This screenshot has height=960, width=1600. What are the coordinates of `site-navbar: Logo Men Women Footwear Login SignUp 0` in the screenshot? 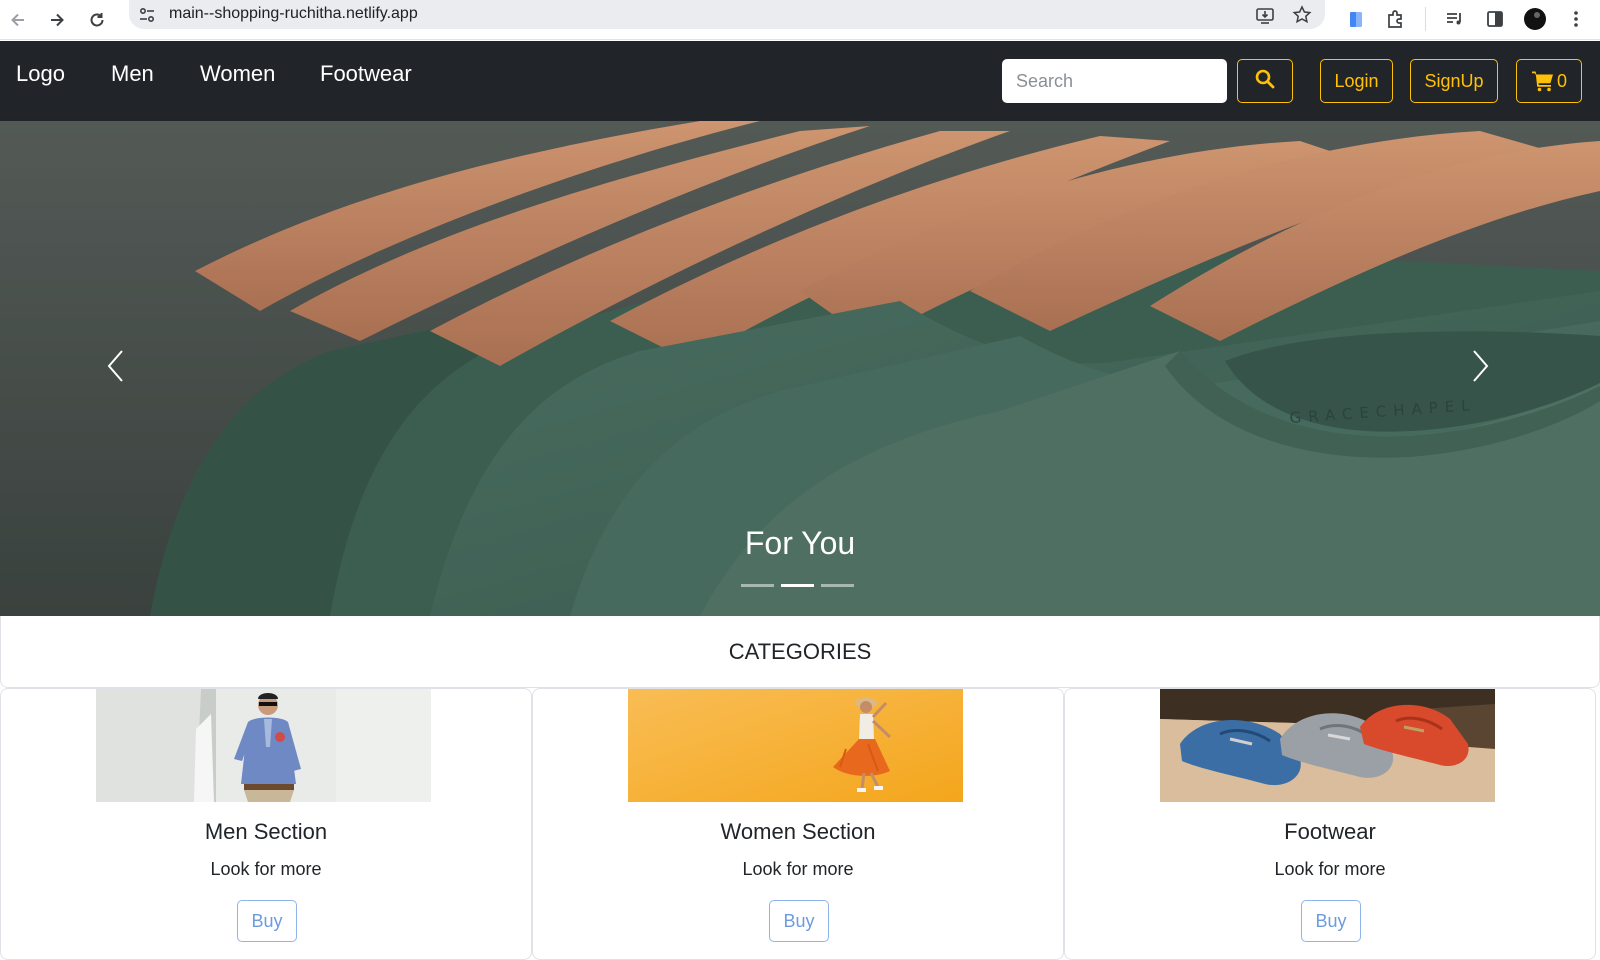 It's located at (800, 81).